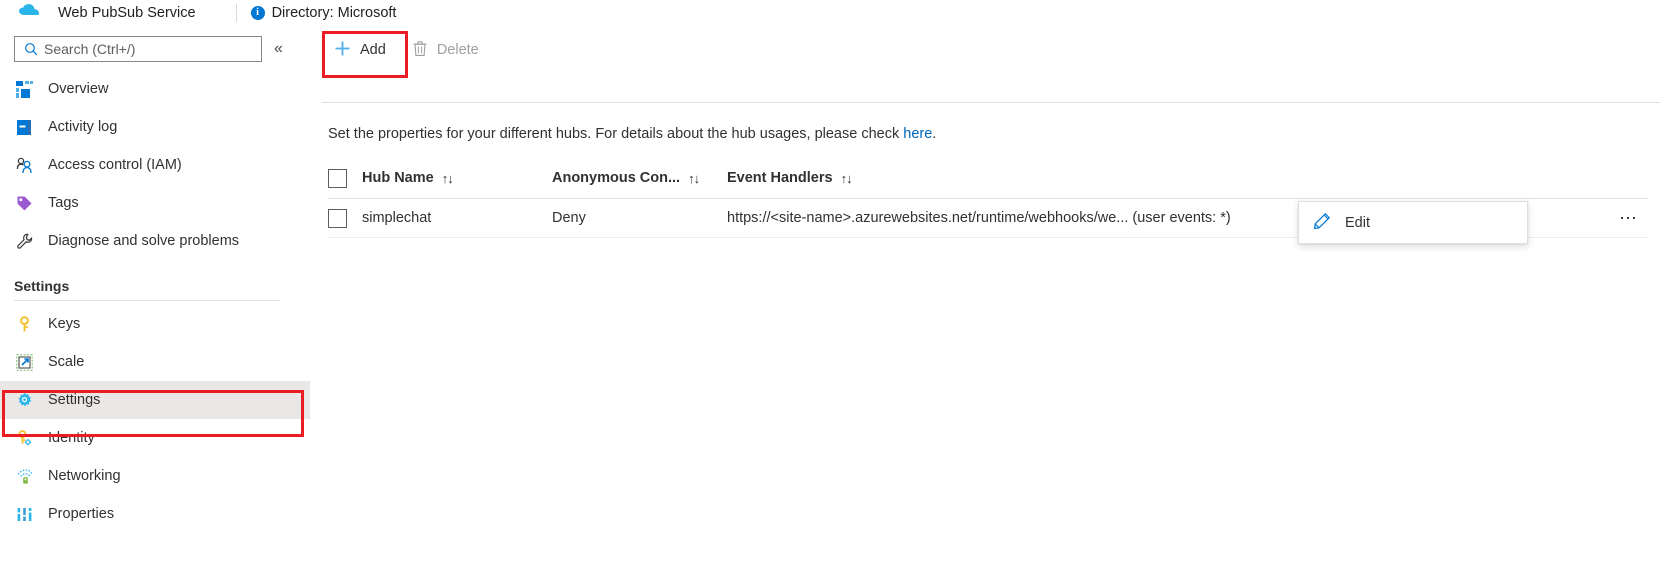  Describe the element at coordinates (71, 438) in the screenshot. I see `sidebar-item-label: Identity` at that location.